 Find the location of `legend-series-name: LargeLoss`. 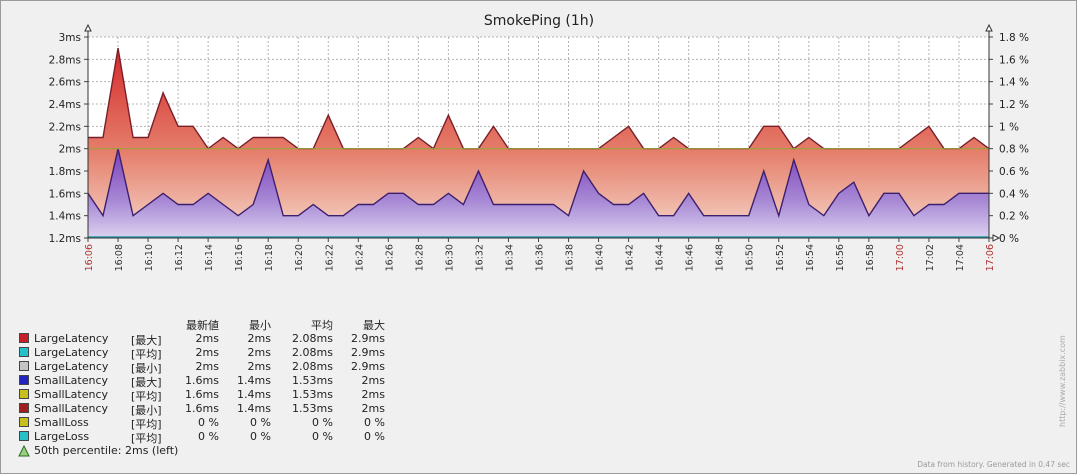

legend-series-name: LargeLoss is located at coordinates (62, 436).